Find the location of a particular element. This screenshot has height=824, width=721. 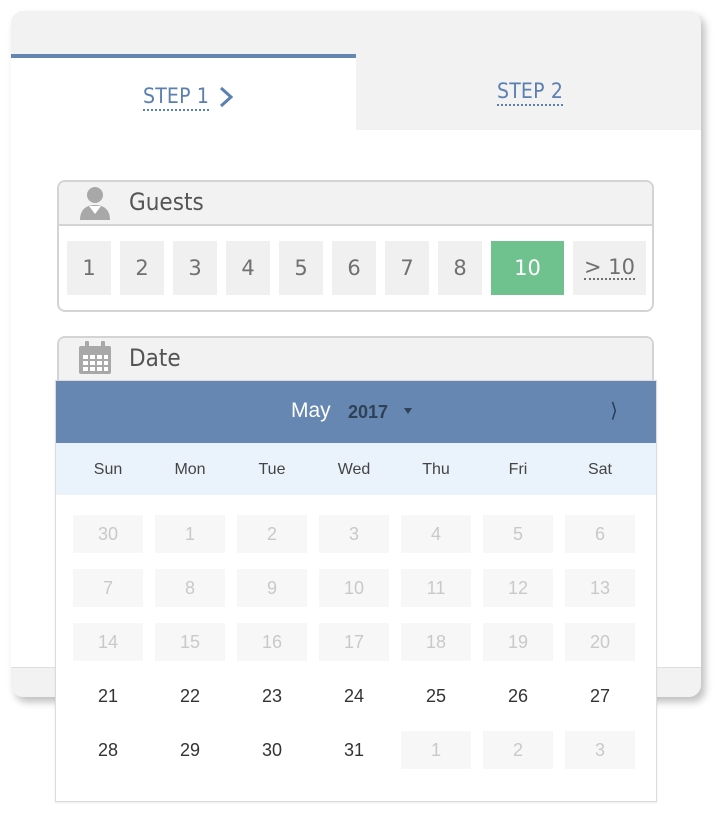

guest-option-label: 2 is located at coordinates (142, 268).